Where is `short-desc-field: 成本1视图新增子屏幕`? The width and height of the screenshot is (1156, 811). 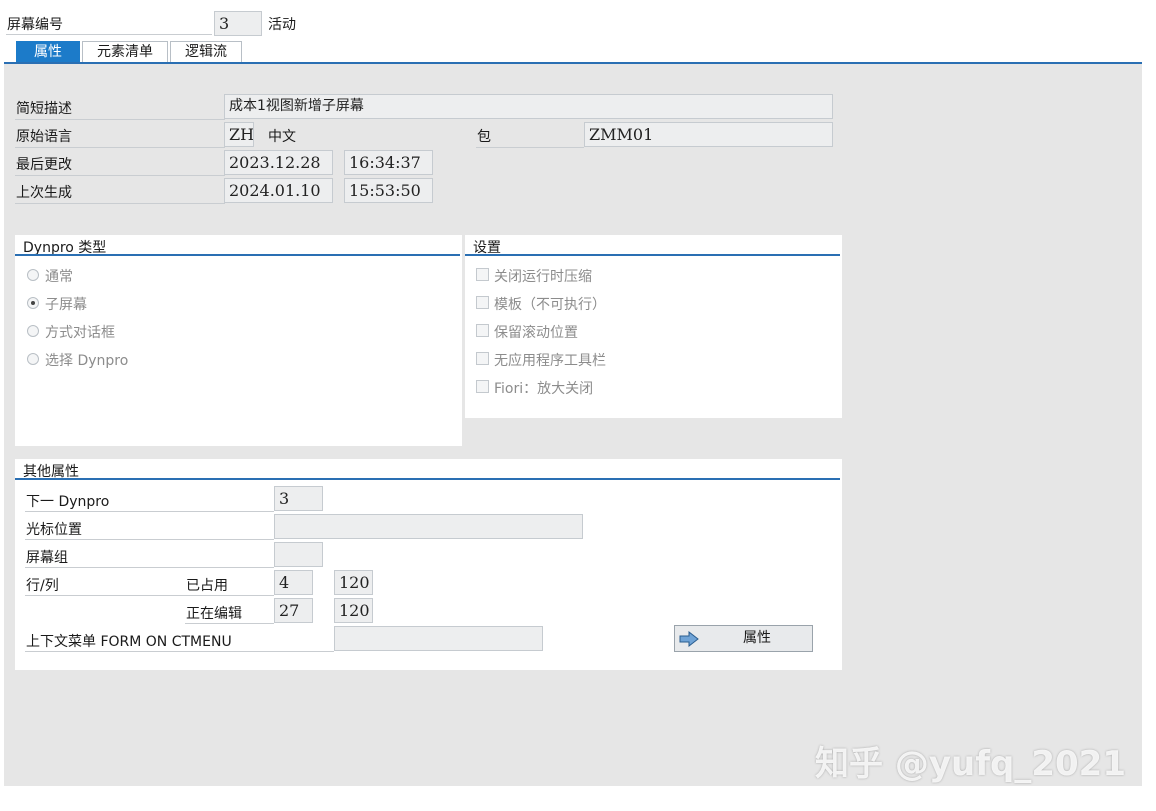 short-desc-field: 成本1视图新增子屏幕 is located at coordinates (528, 106).